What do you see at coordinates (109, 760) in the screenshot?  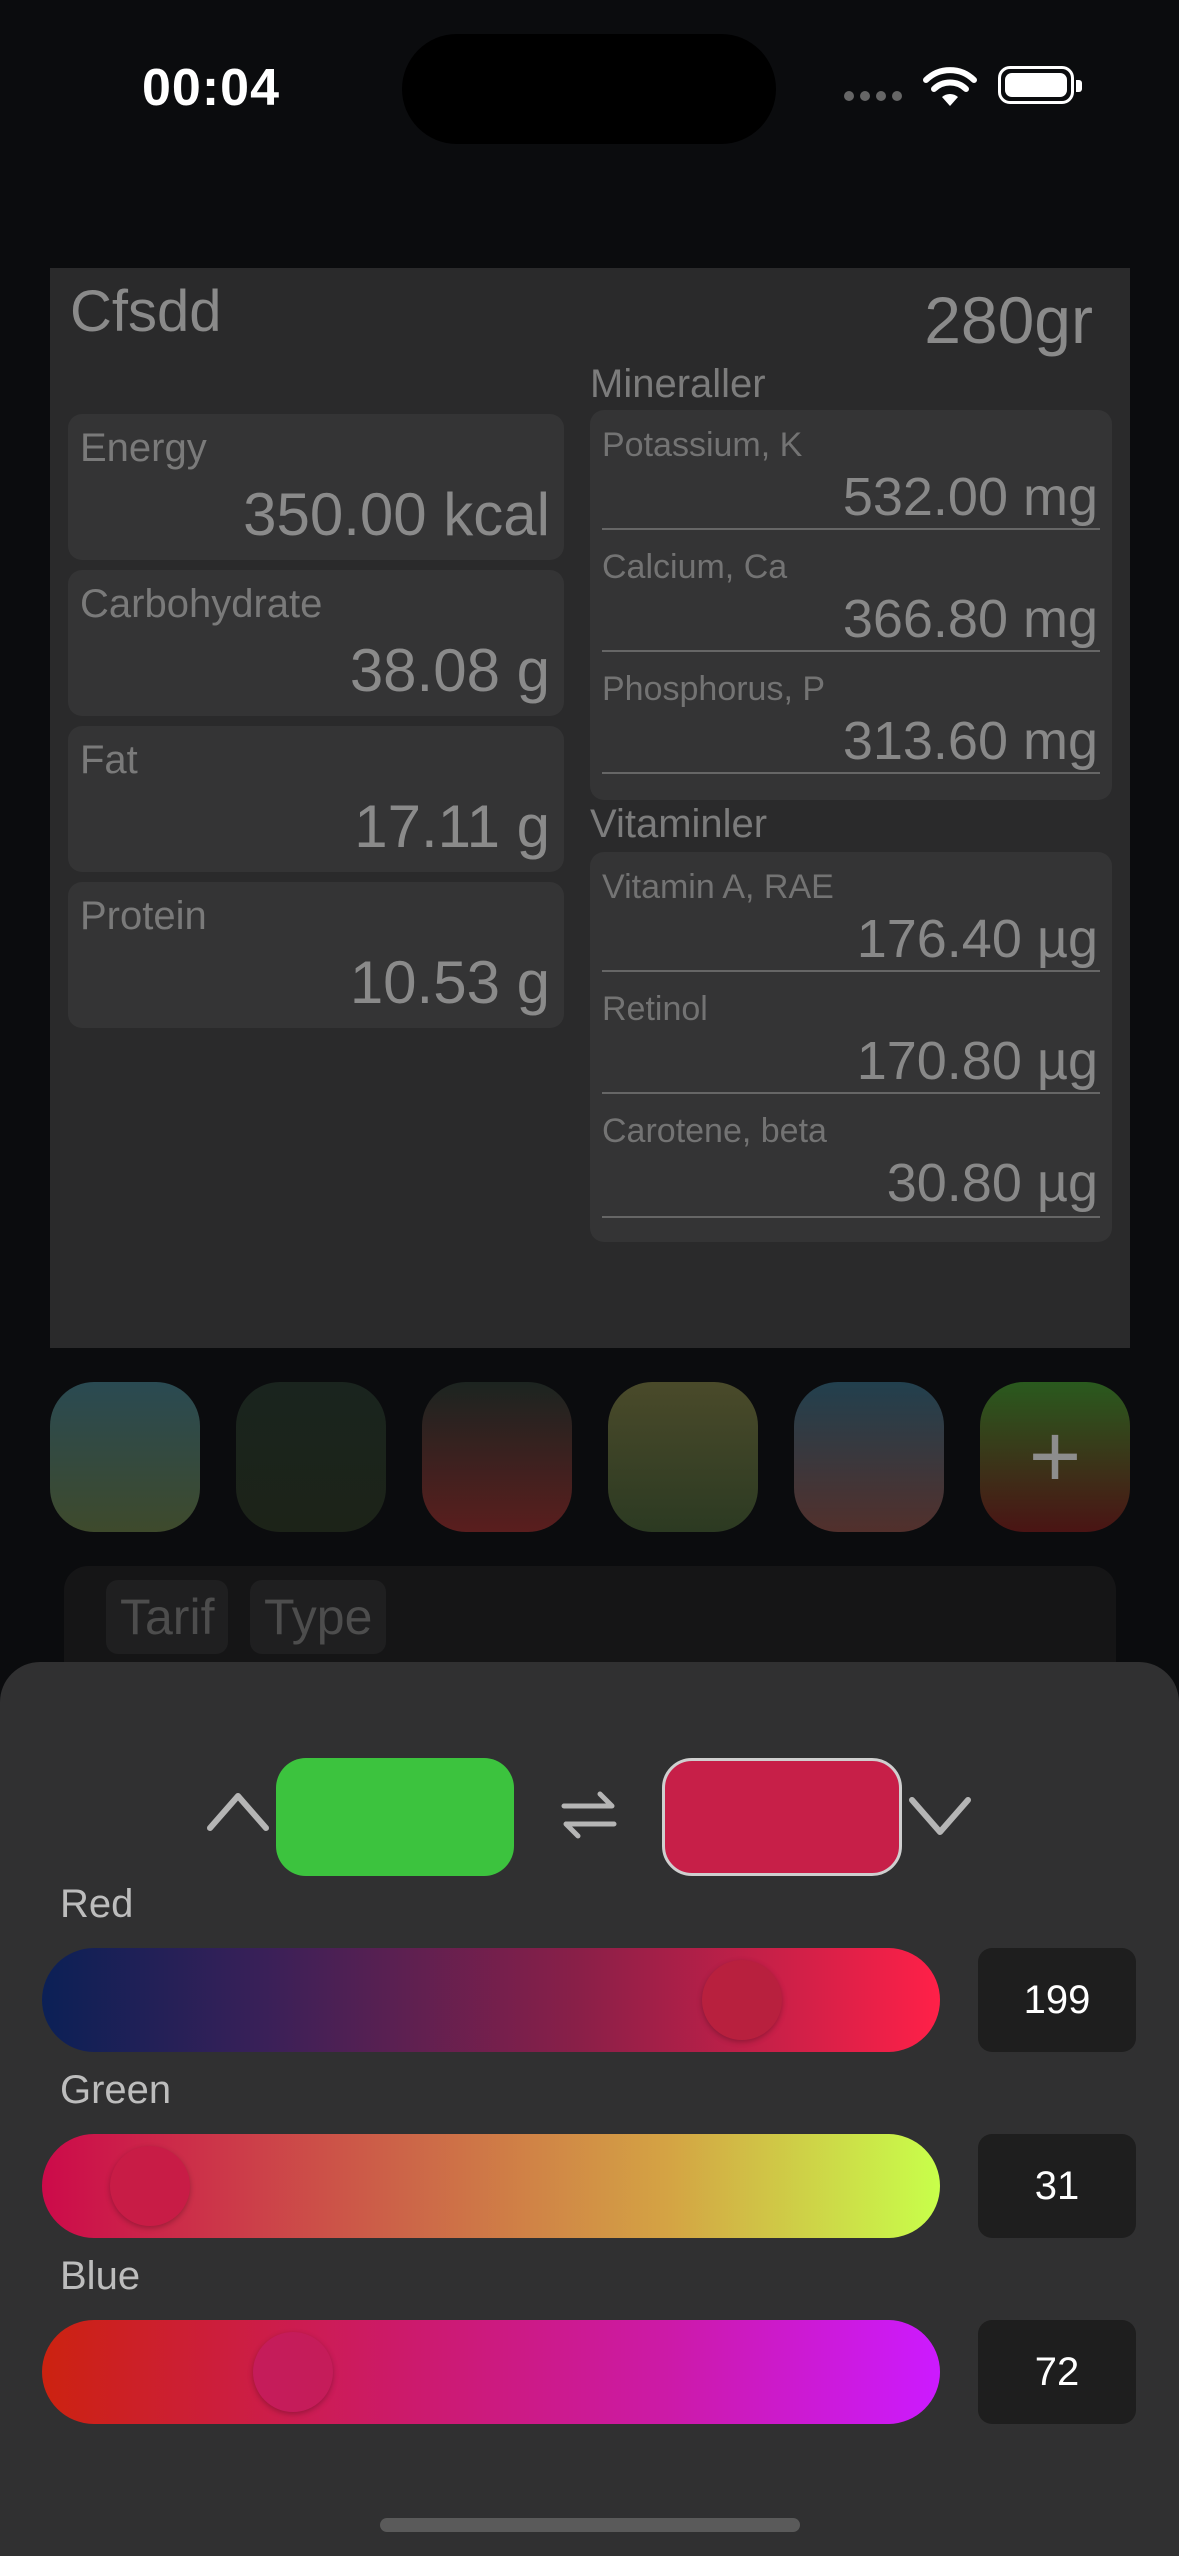 I see `macro-label: Fat` at bounding box center [109, 760].